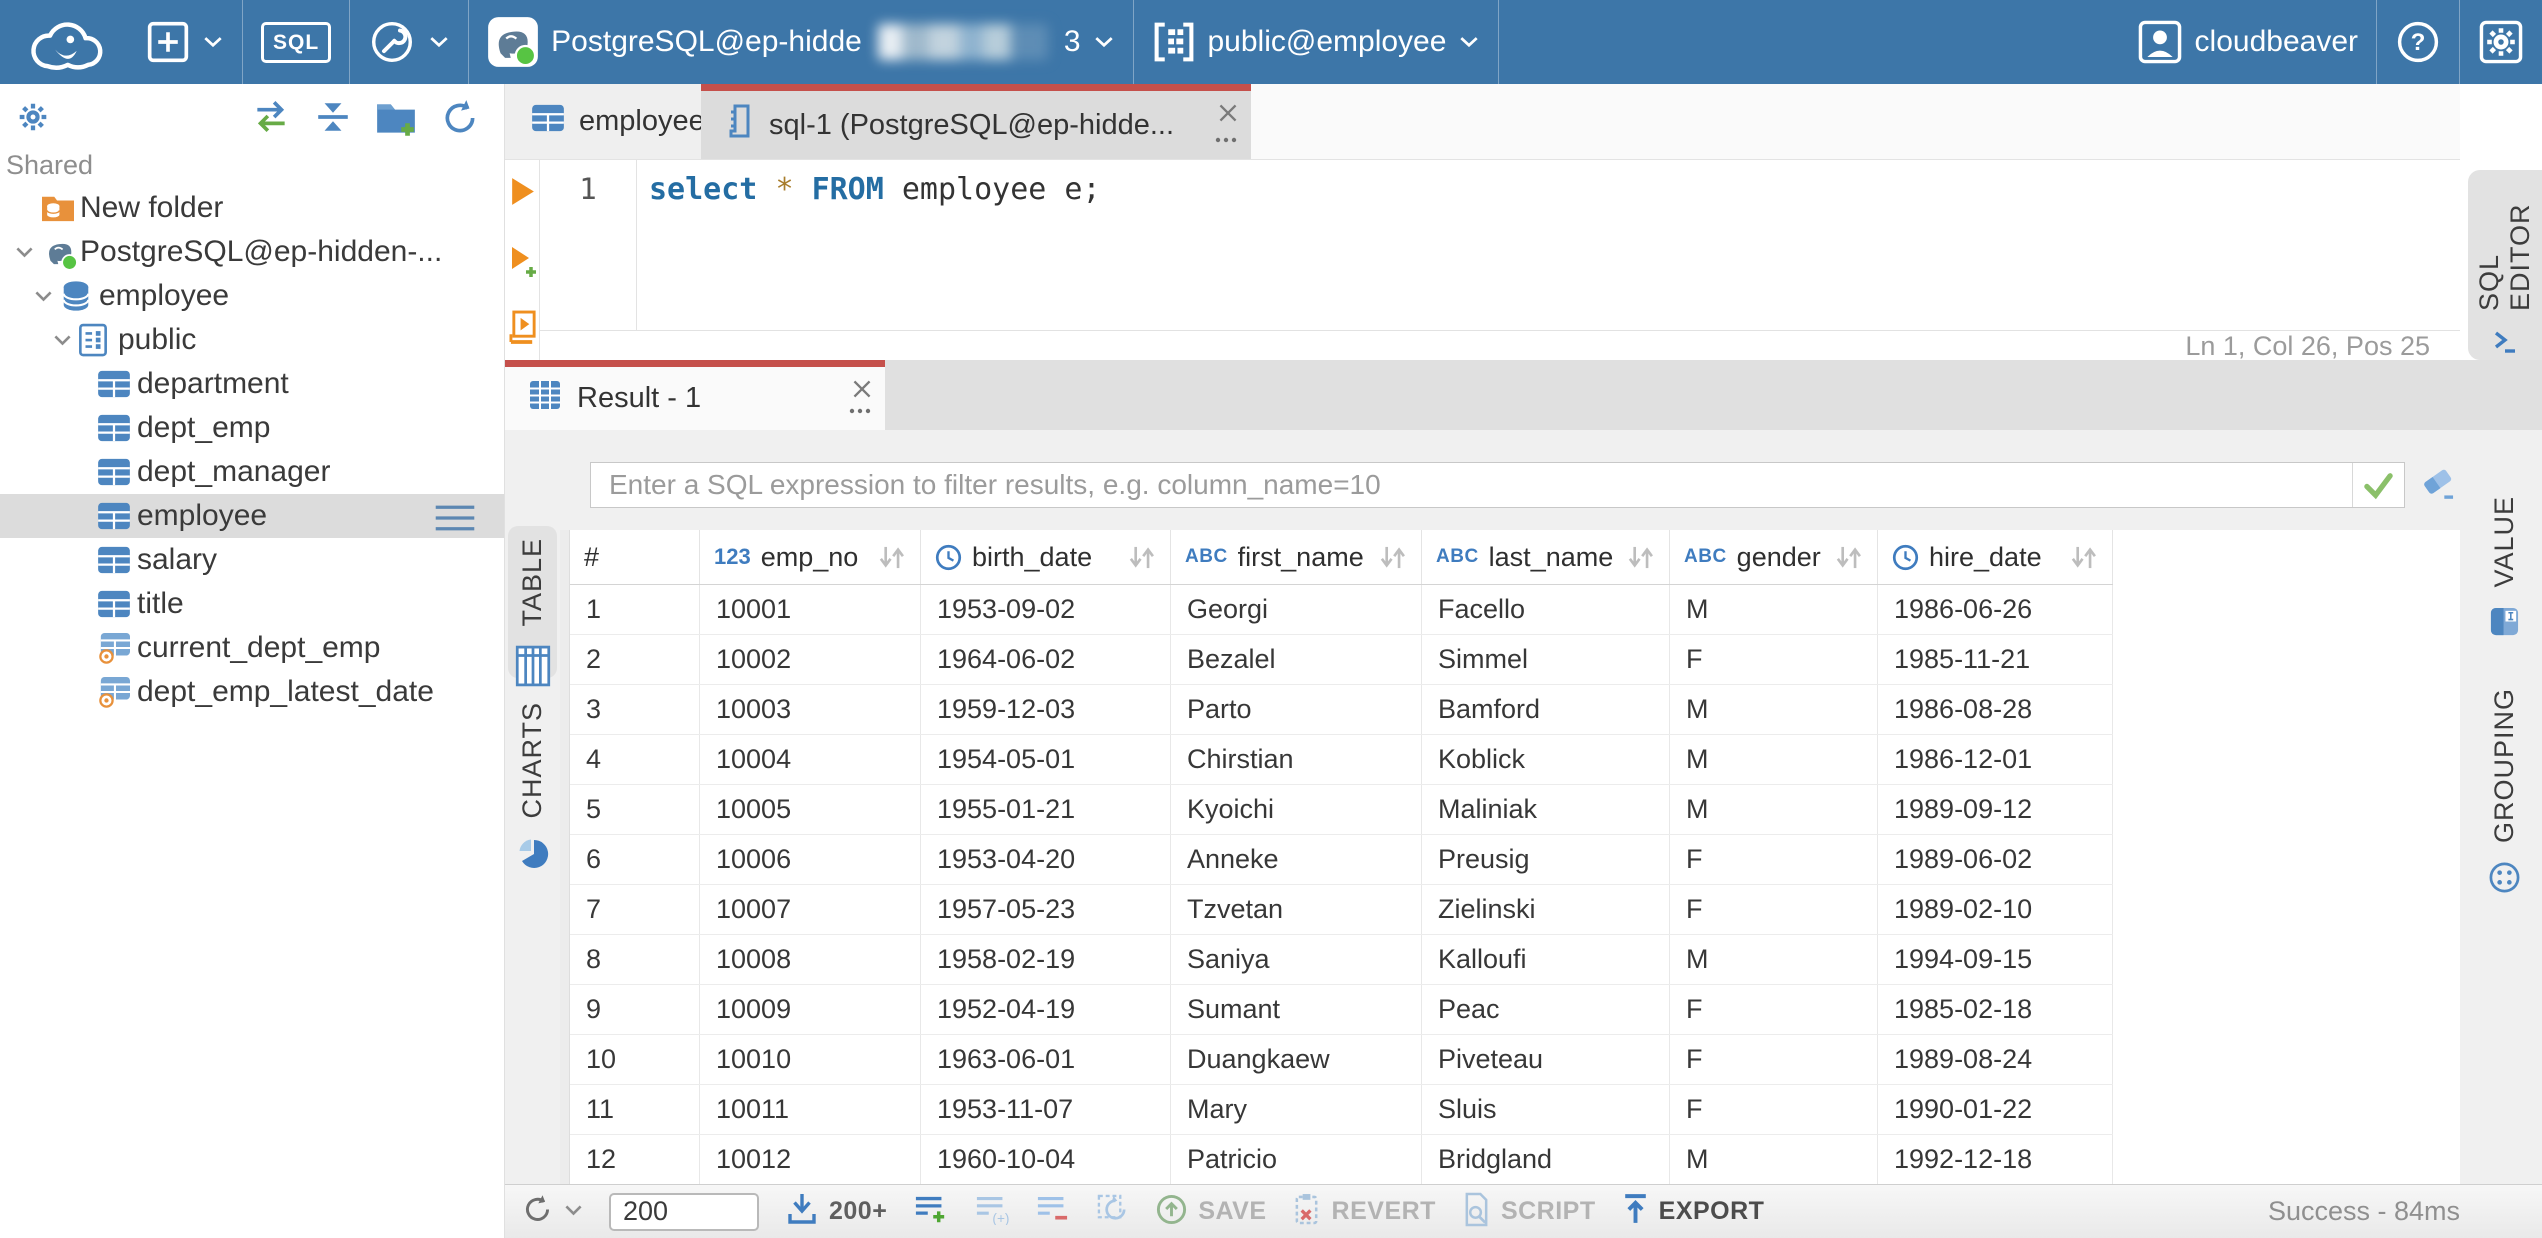  Describe the element at coordinates (1296, 809) in the screenshot. I see `grid-cell: Kyoichi` at that location.